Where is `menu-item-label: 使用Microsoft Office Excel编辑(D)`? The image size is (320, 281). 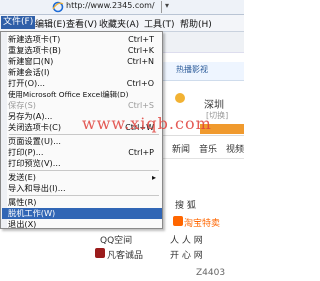
menu-item-label: 使用Microsoft Office Excel编辑(D) is located at coordinates (68, 94).